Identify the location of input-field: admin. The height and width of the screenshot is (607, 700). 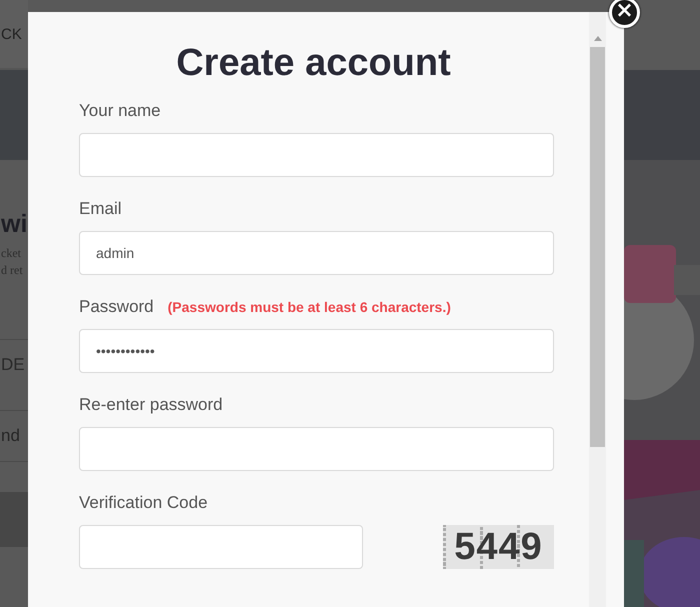
(316, 253).